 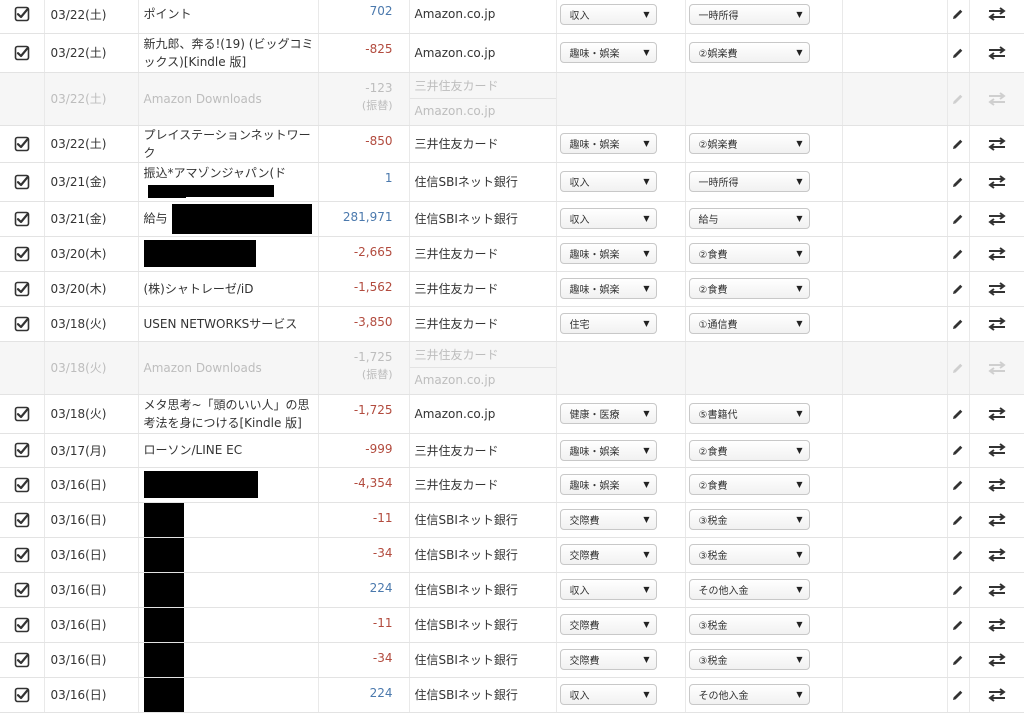 I want to click on subcategory-select: 給与 ▼, so click(x=749, y=218).